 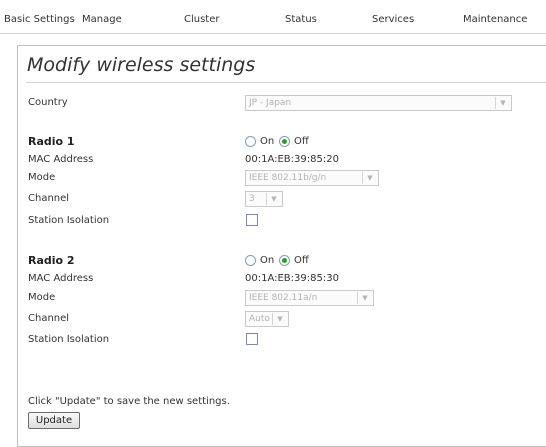 What do you see at coordinates (292, 278) in the screenshot?
I see `radio2-mac-value: 00:1A:EB:39:85:30` at bounding box center [292, 278].